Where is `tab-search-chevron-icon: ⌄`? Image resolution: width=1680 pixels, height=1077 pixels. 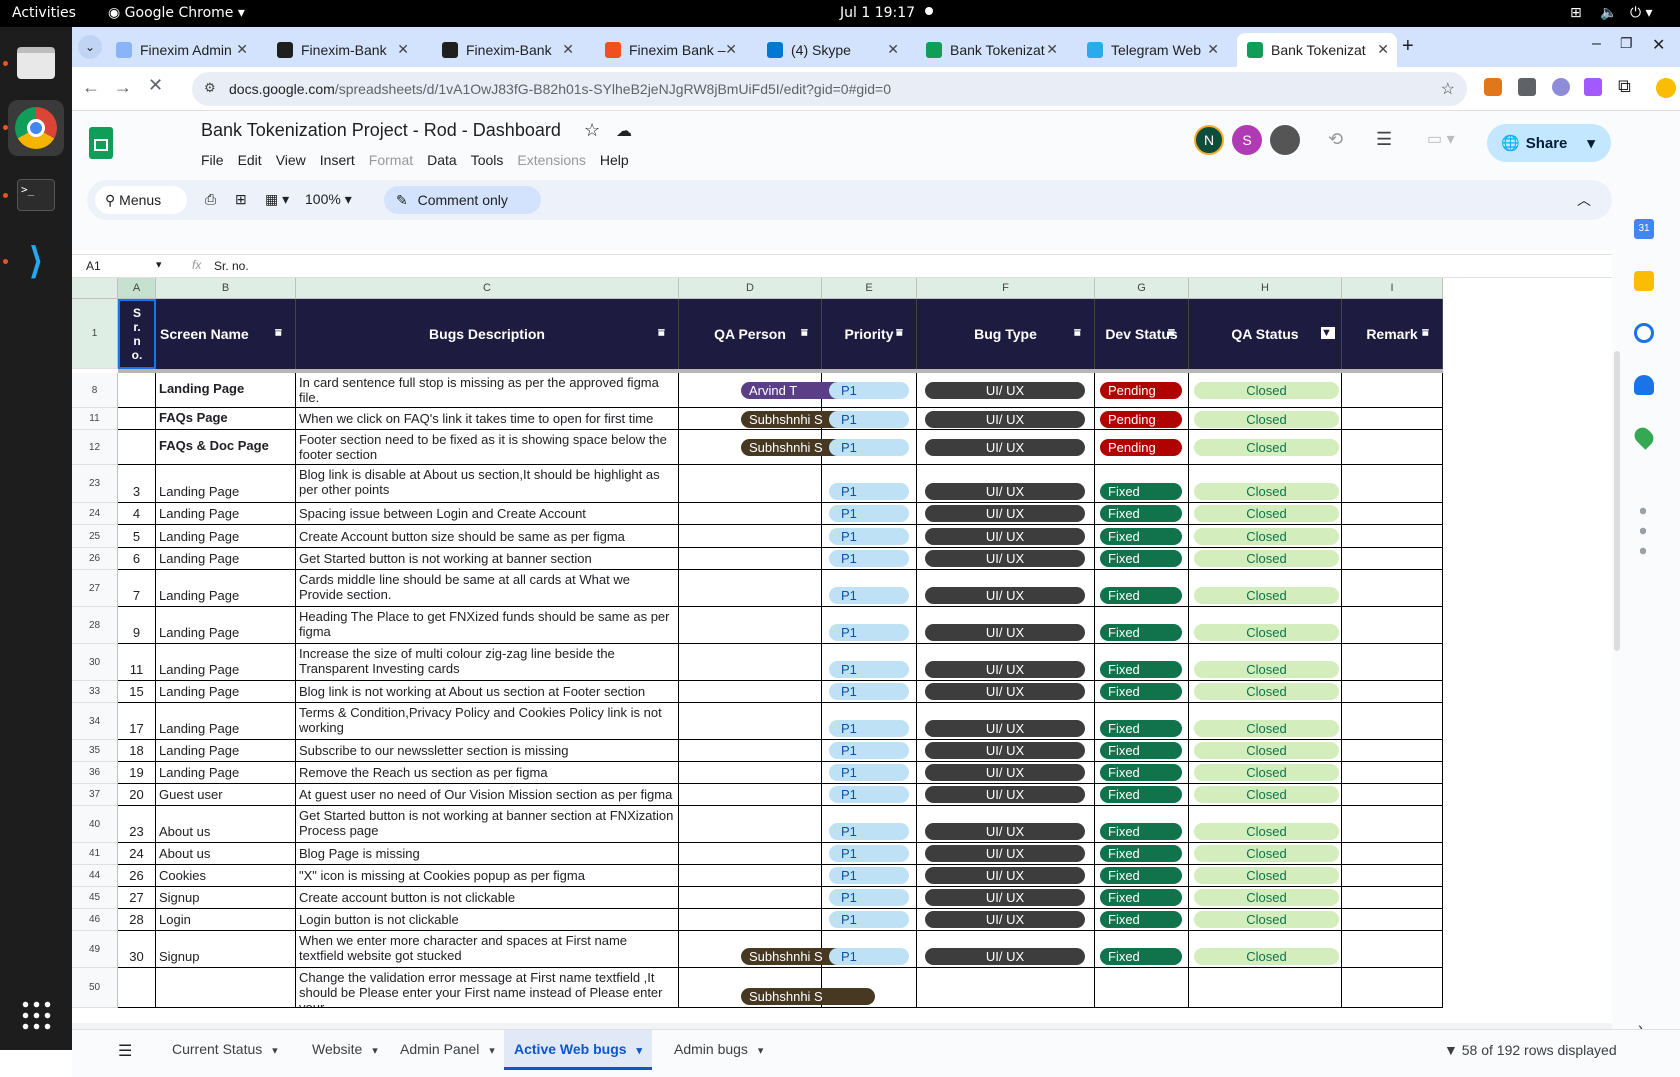 tab-search-chevron-icon: ⌄ is located at coordinates (90, 47).